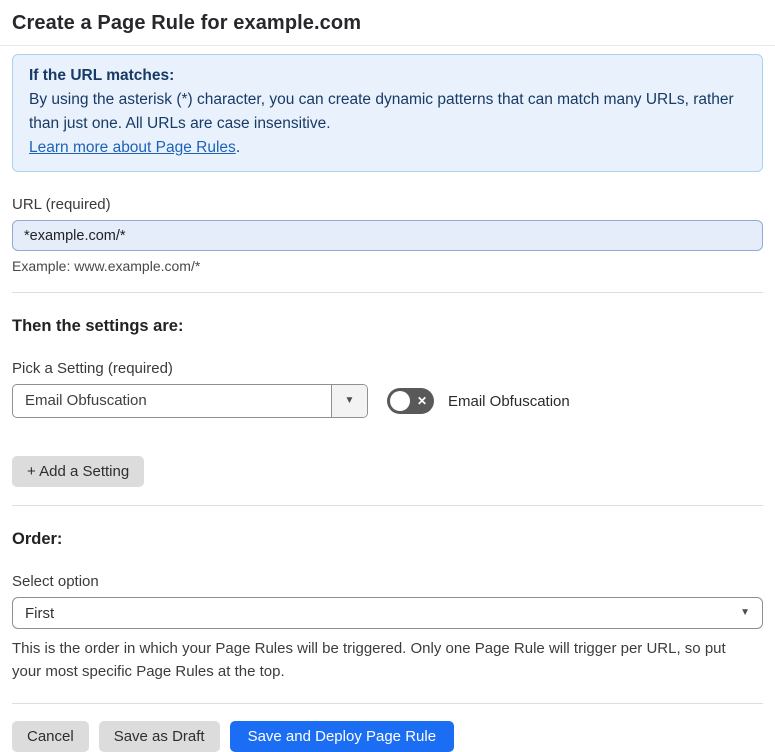  What do you see at coordinates (387, 235) in the screenshot?
I see `url-input` at bounding box center [387, 235].